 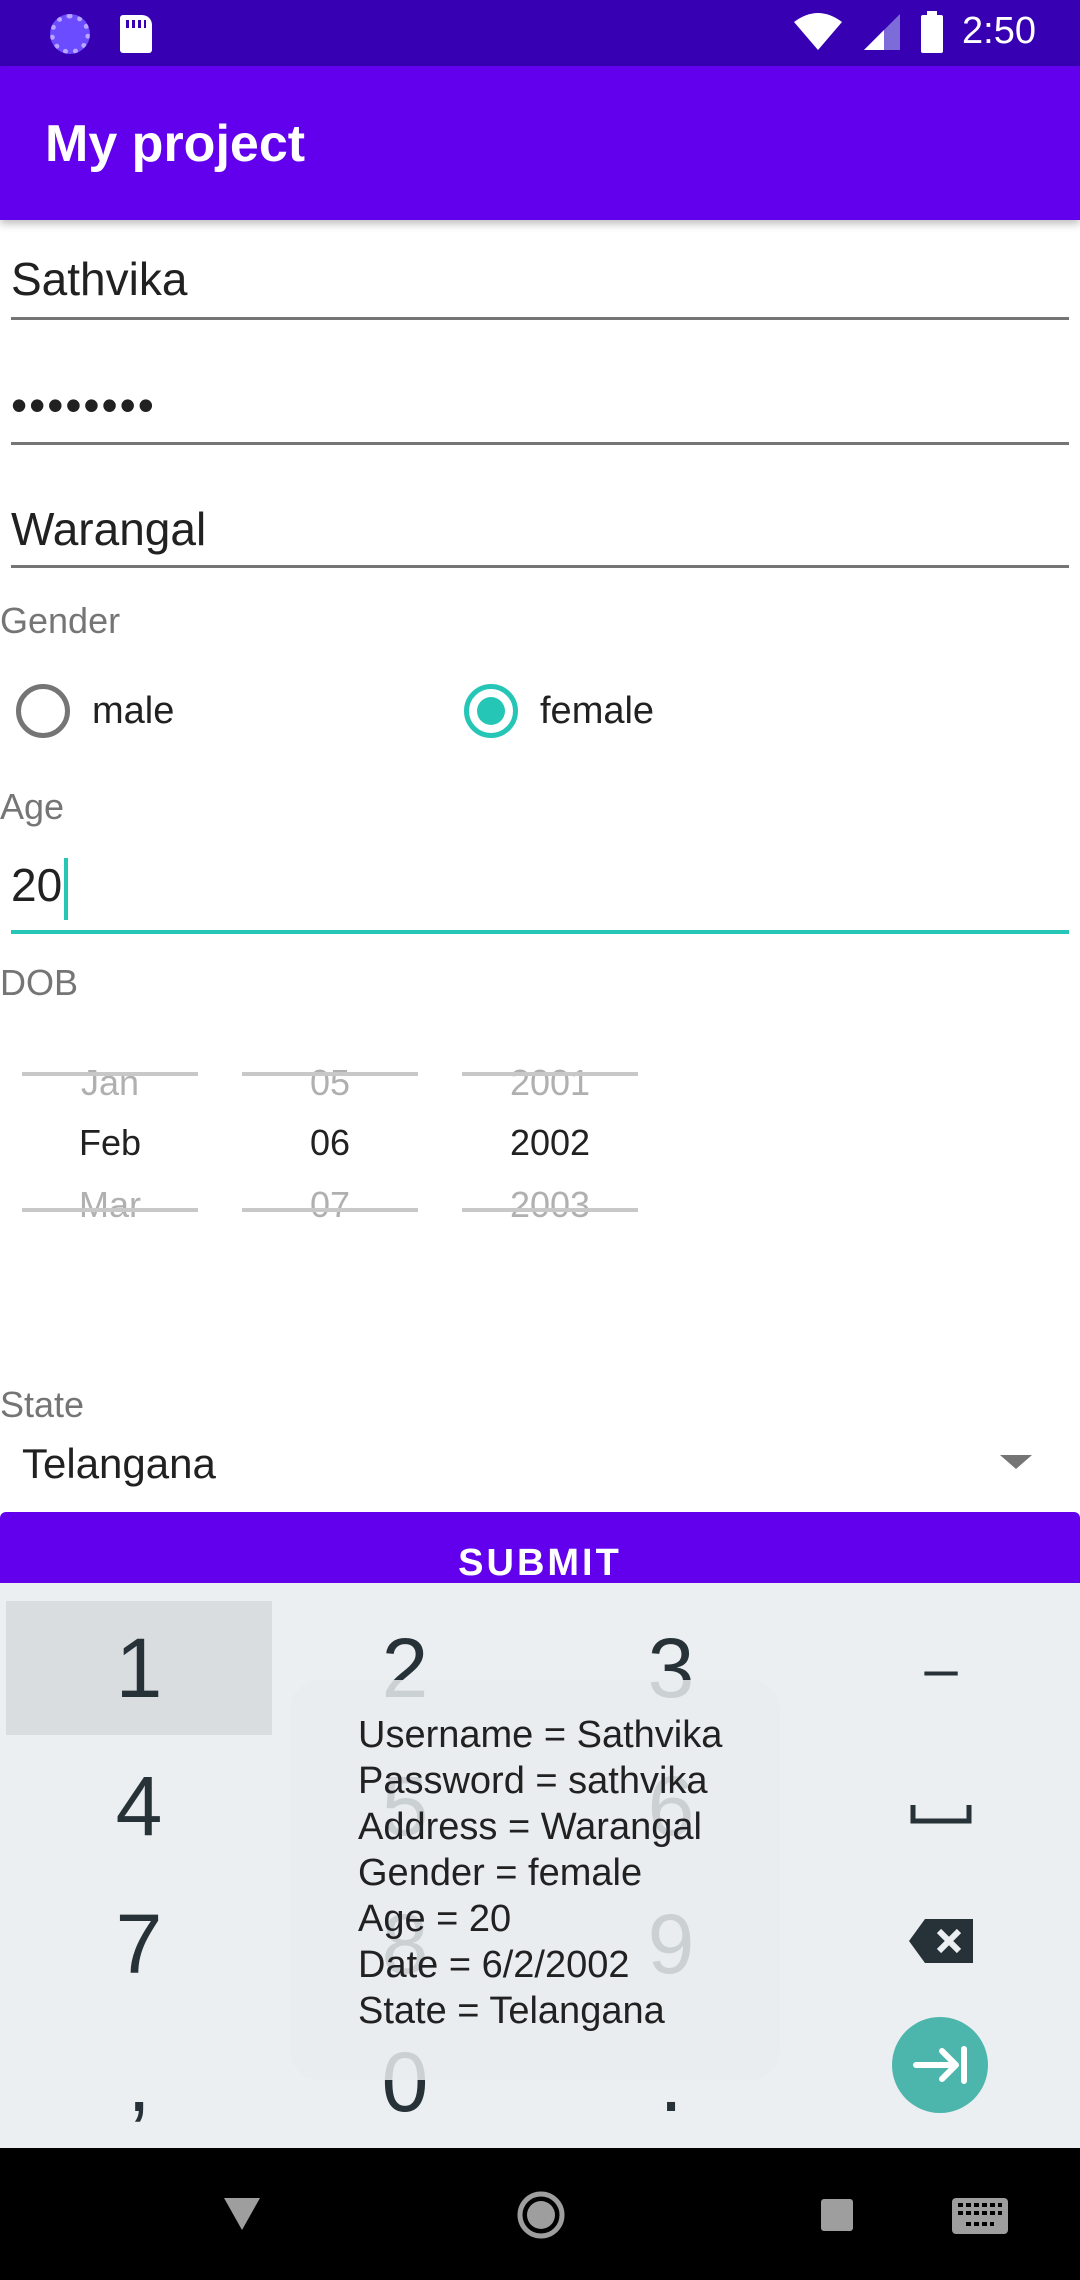 What do you see at coordinates (540, 33) in the screenshot?
I see `status-bar: 2:50` at bounding box center [540, 33].